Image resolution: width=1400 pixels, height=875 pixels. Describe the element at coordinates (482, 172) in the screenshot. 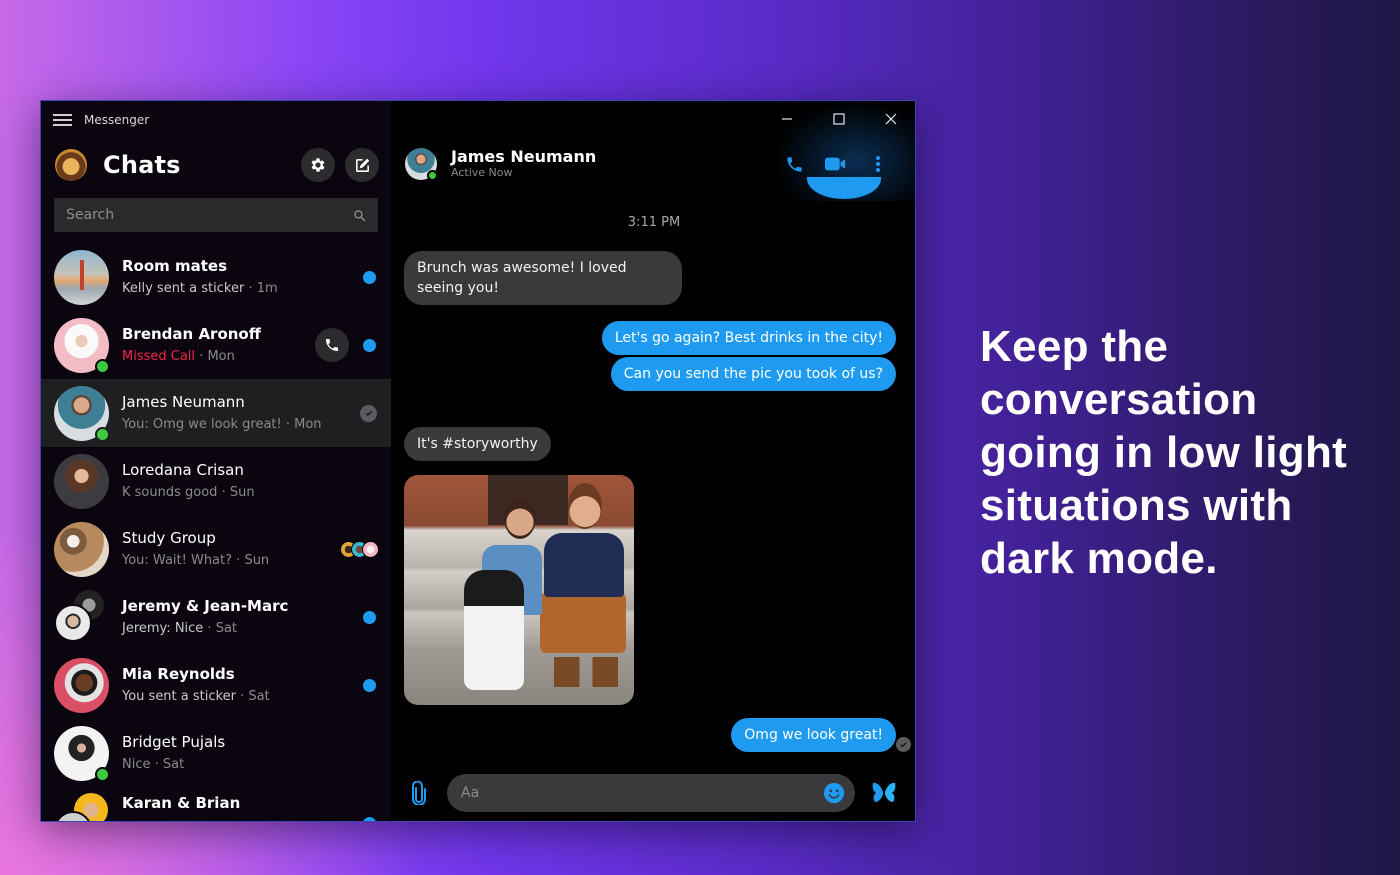

I see `contact-status: Active Now` at that location.